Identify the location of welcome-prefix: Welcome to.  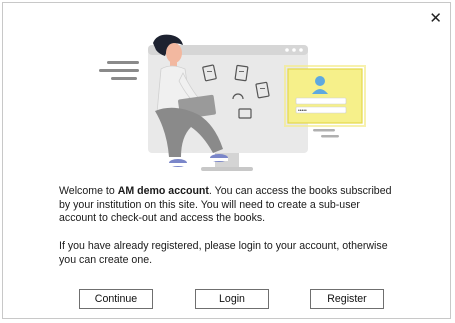
(88, 191).